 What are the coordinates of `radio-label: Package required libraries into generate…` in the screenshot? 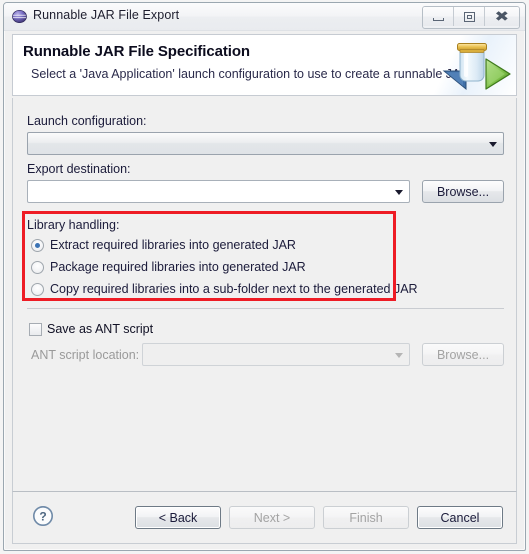 It's located at (178, 267).